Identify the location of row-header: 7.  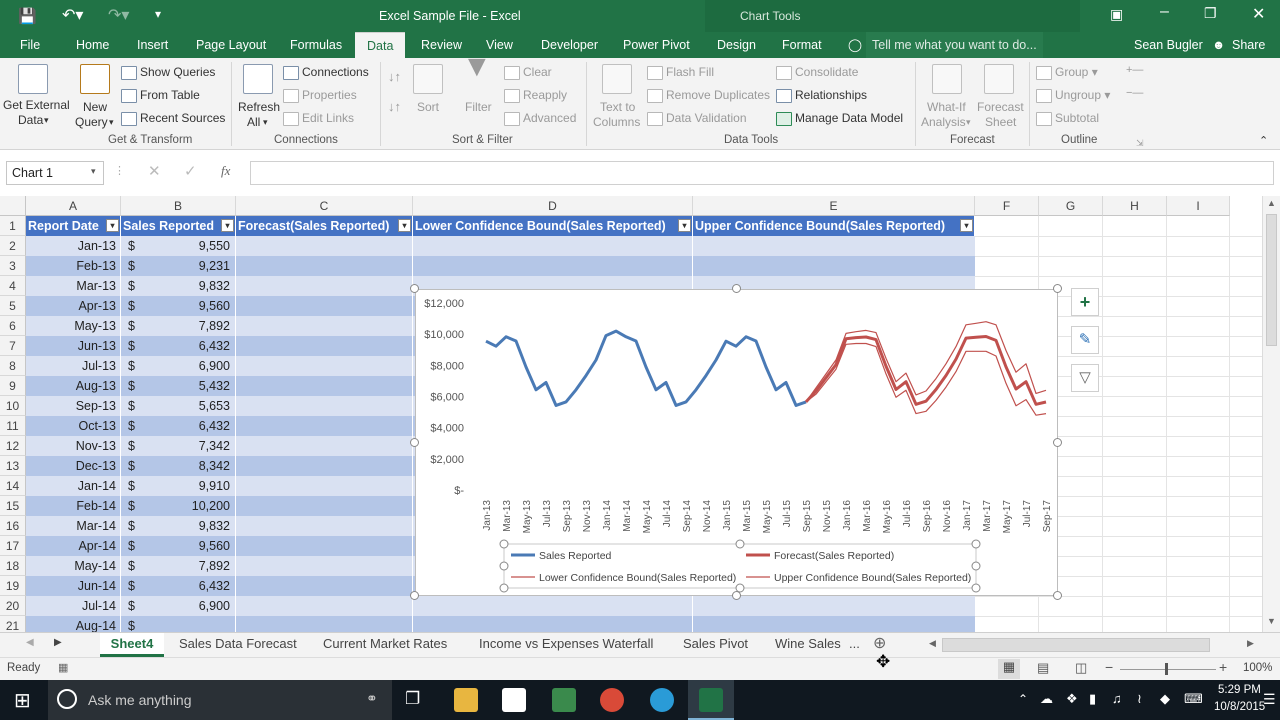
(13, 346).